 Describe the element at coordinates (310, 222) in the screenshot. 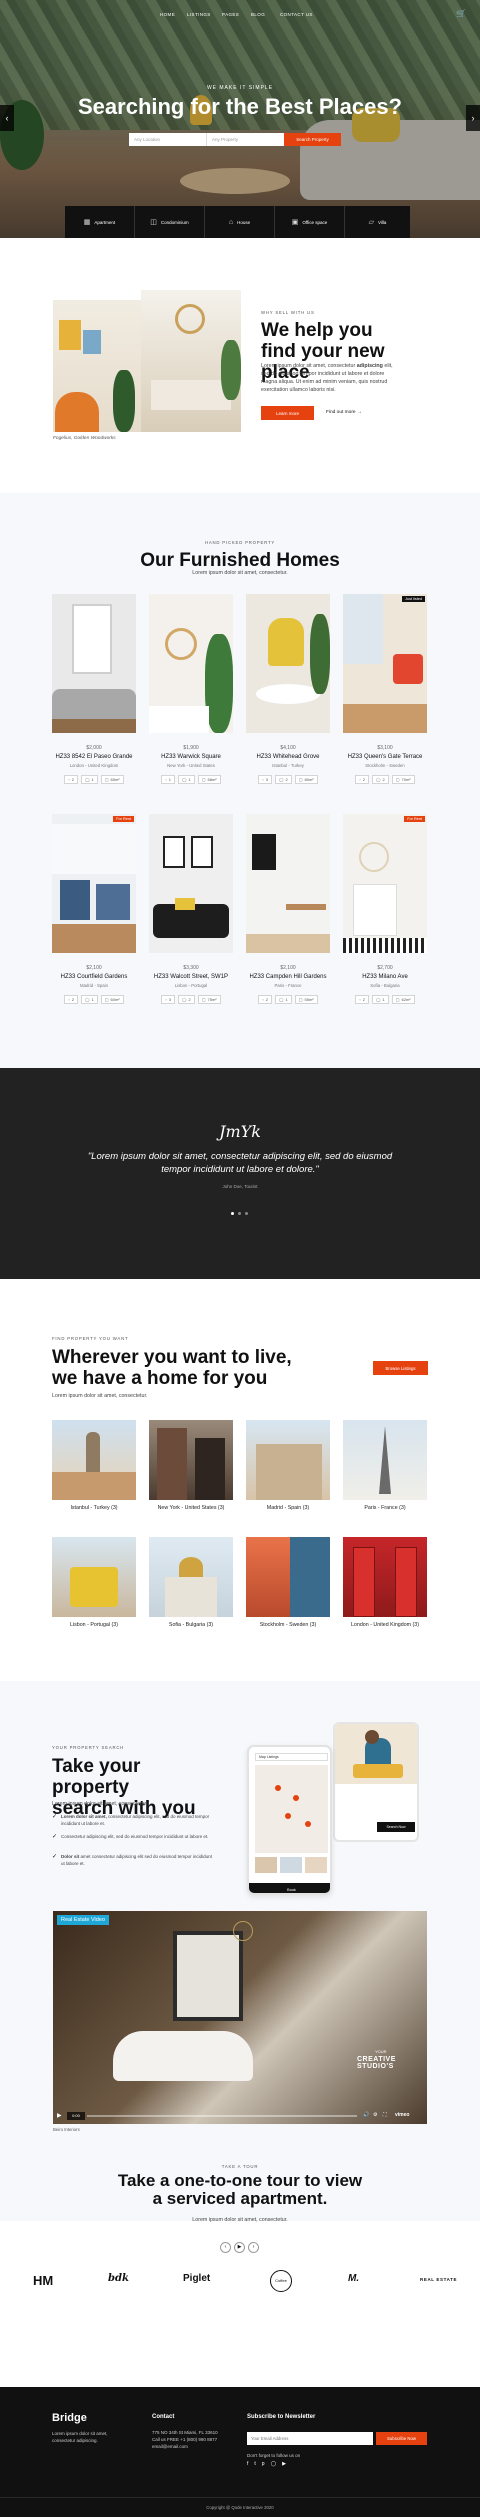

I see `category-office-space: ▣ Office space` at that location.